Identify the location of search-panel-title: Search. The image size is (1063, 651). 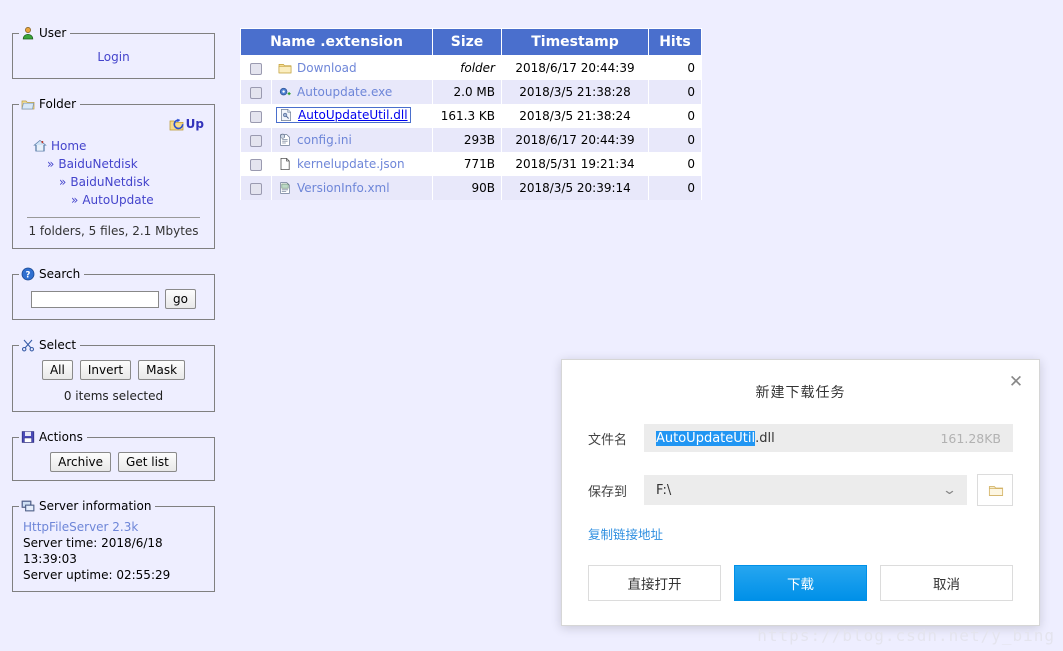
(60, 274).